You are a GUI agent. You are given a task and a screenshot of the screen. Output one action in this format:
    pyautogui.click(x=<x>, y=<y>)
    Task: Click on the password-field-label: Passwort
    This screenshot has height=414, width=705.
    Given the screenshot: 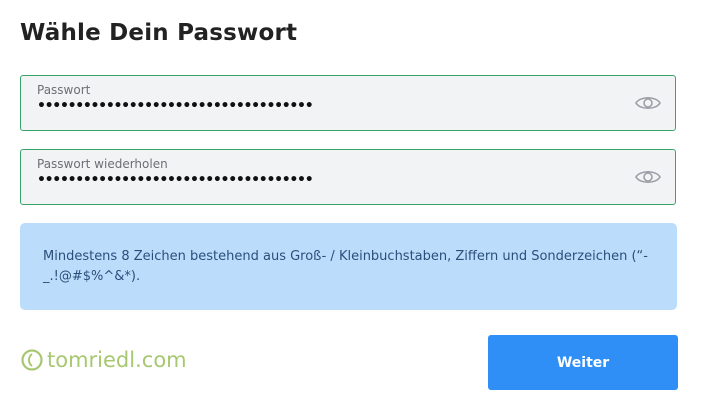 What is the action you would take?
    pyautogui.click(x=64, y=90)
    